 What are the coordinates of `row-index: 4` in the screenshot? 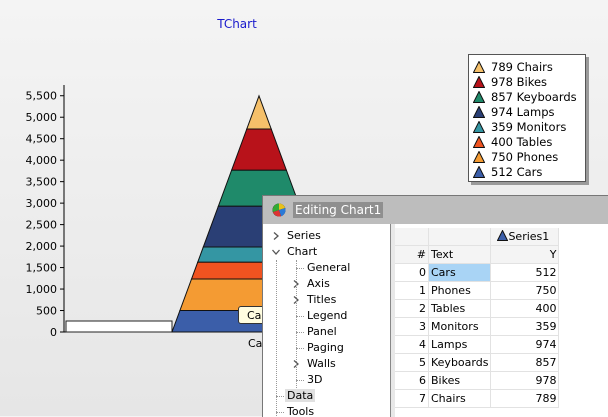 It's located at (412, 344).